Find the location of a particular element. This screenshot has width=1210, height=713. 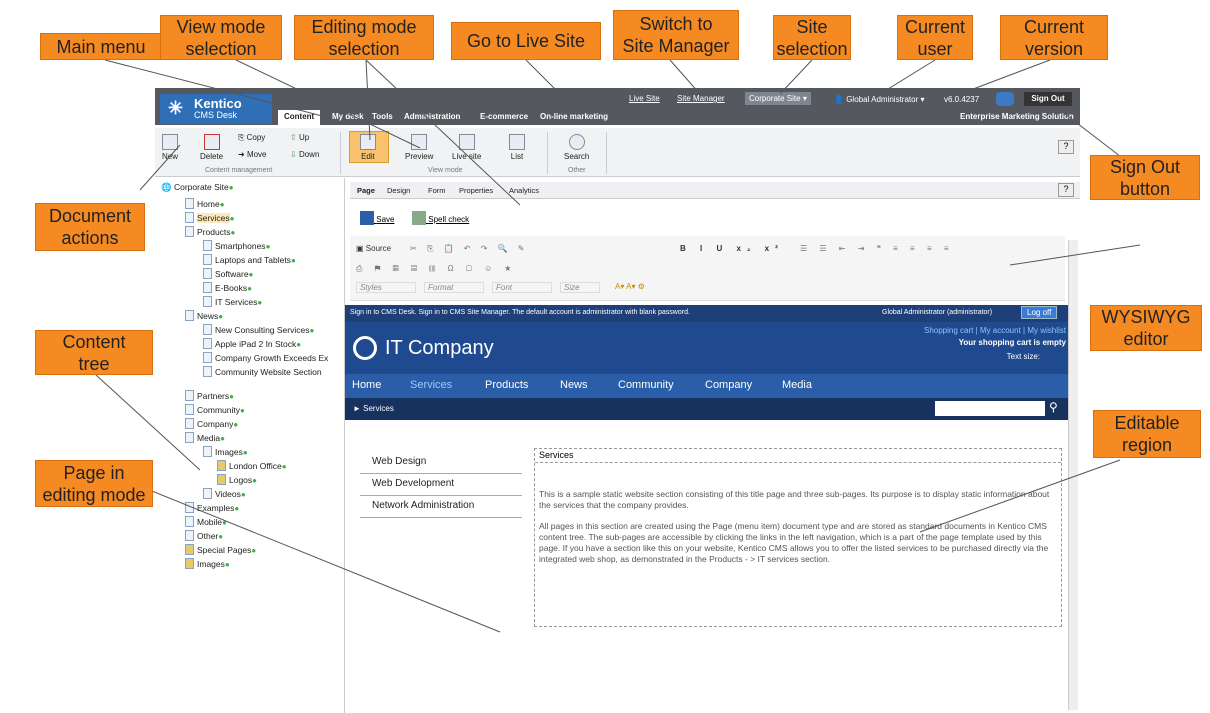

callout-current-version: Current version is located at coordinates (1054, 37).